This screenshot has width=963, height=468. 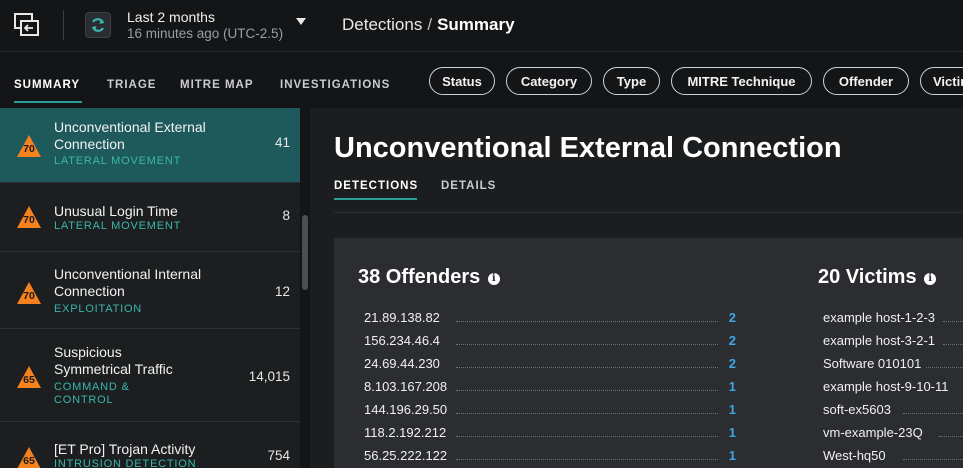 I want to click on victim-host: Software 010101, so click(x=874, y=363).